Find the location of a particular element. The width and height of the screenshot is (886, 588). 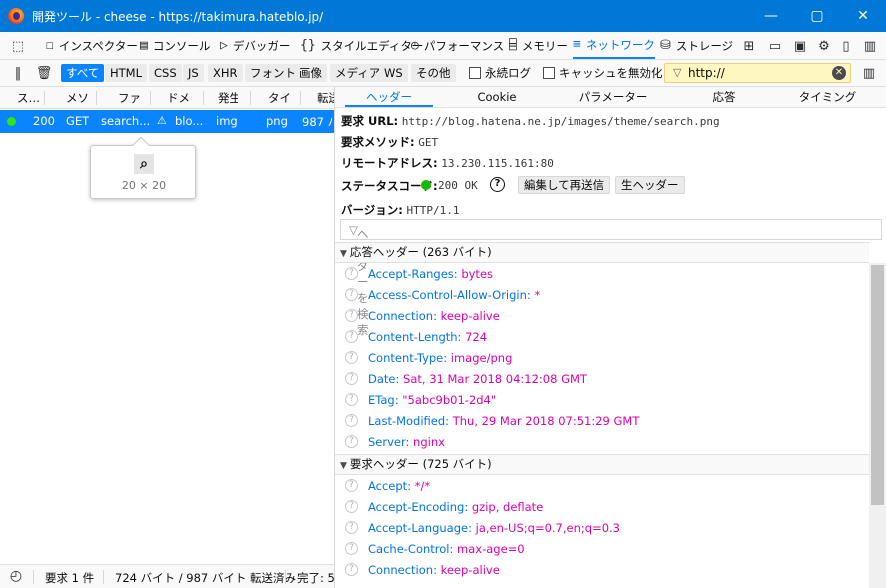

header-filter-input: ▽ ヘッダーを検索 is located at coordinates (611, 278).